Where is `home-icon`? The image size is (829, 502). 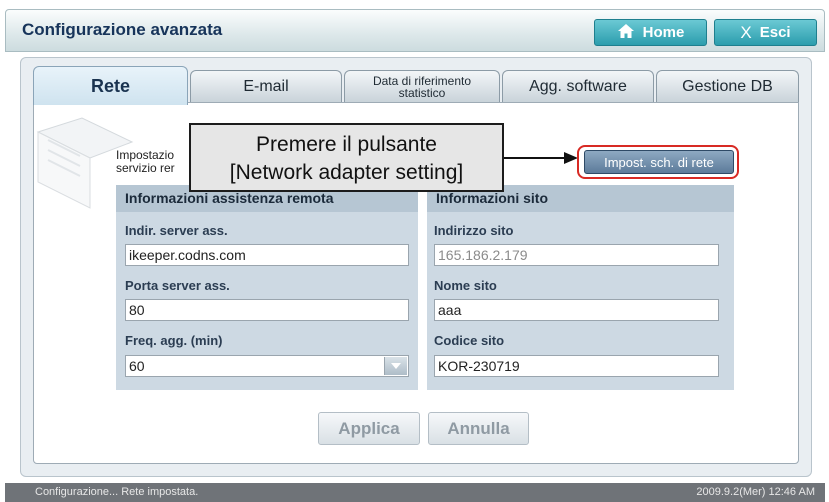 home-icon is located at coordinates (626, 33).